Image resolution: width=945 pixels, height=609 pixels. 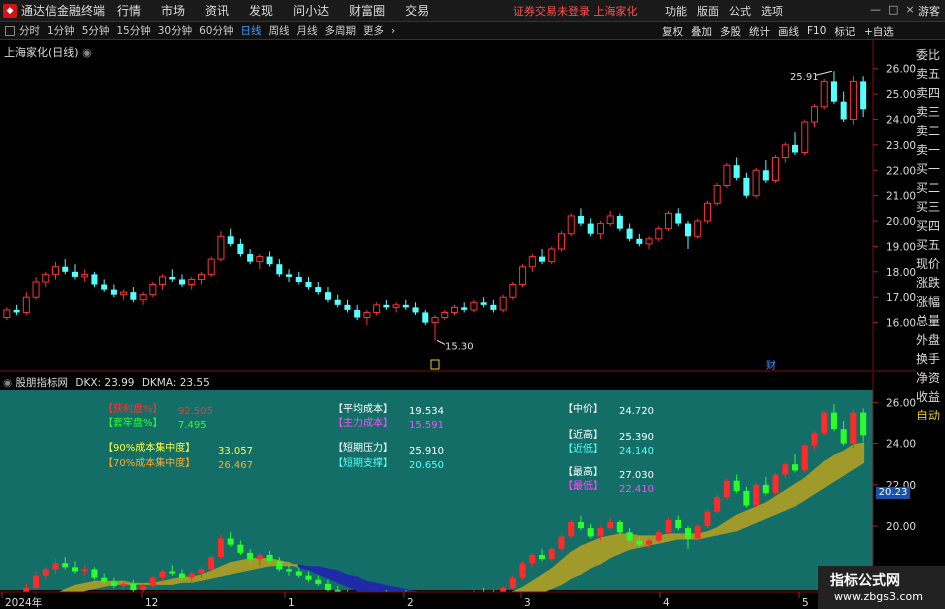 What do you see at coordinates (217, 10) in the screenshot?
I see `menu-item-news: 资讯` at bounding box center [217, 10].